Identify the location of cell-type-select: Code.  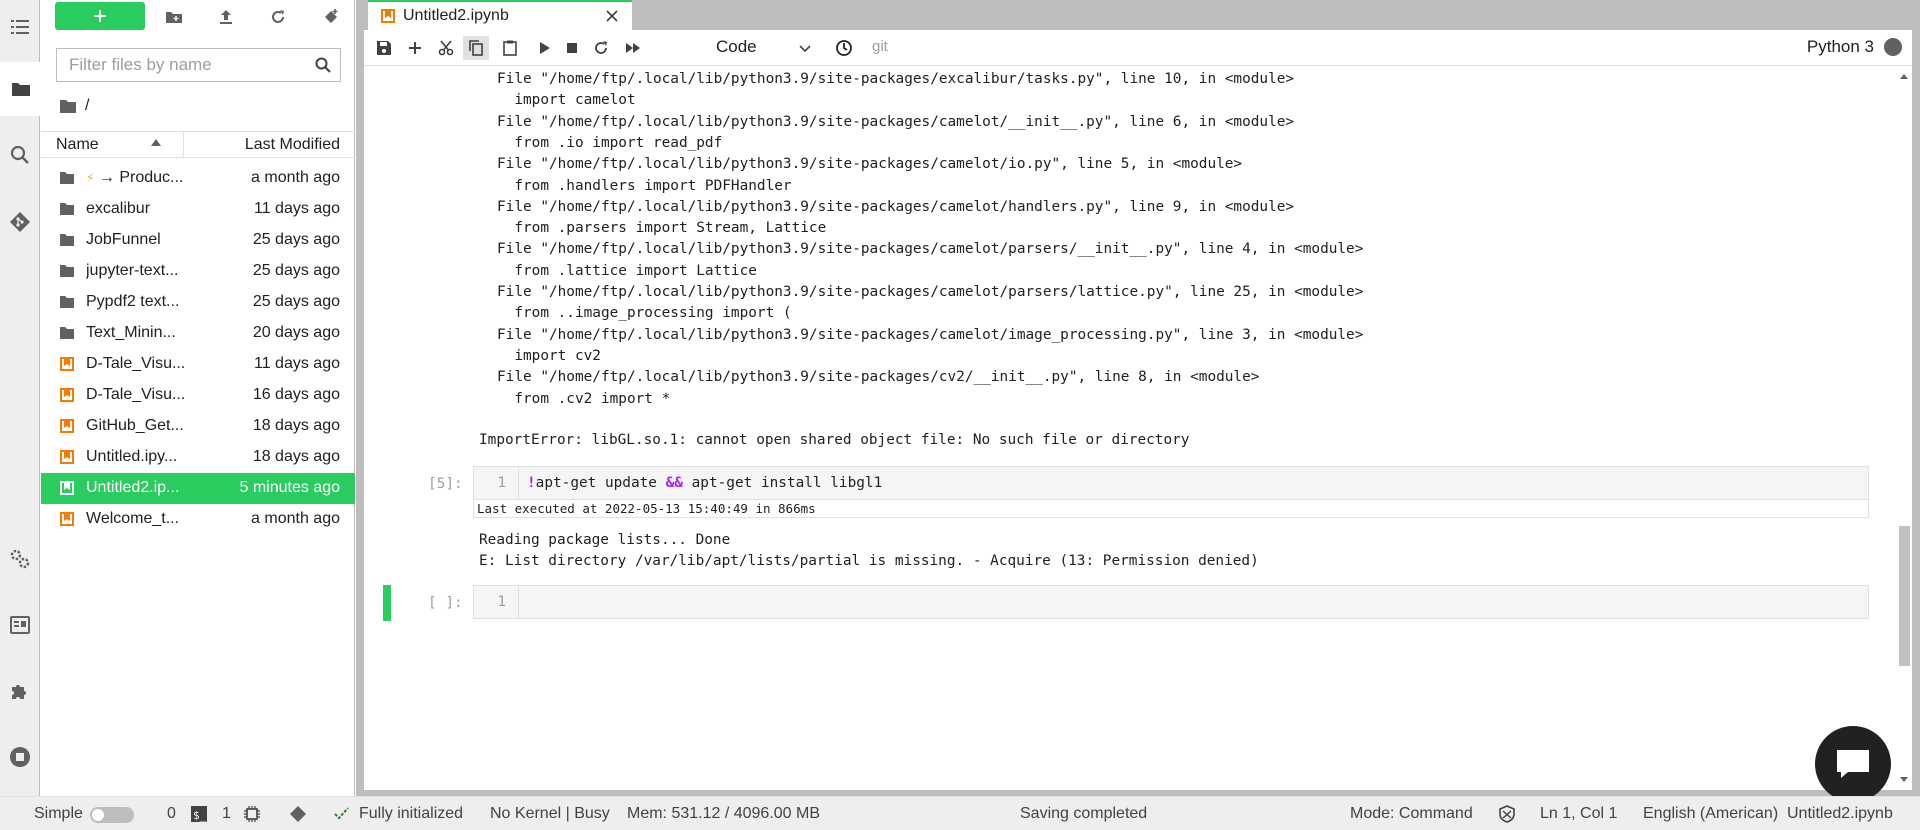
(766, 48).